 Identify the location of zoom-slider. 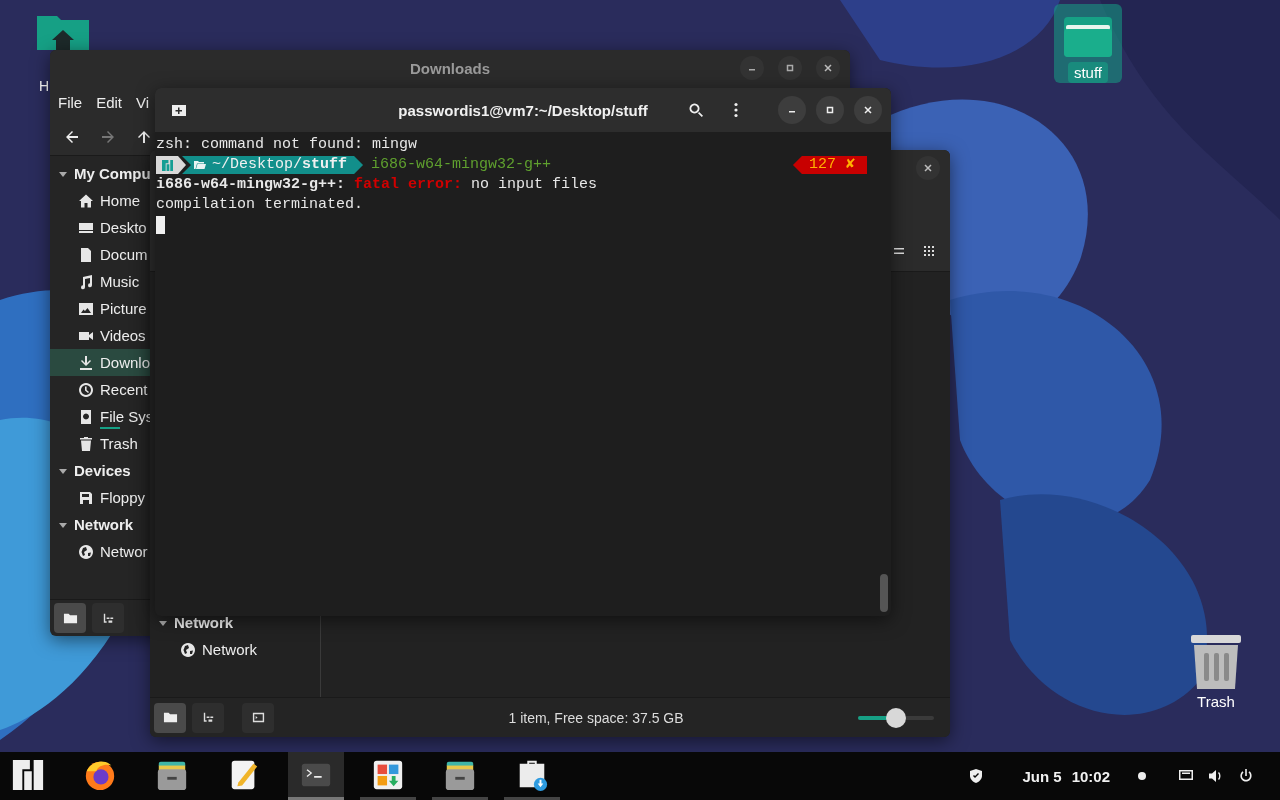
(896, 717).